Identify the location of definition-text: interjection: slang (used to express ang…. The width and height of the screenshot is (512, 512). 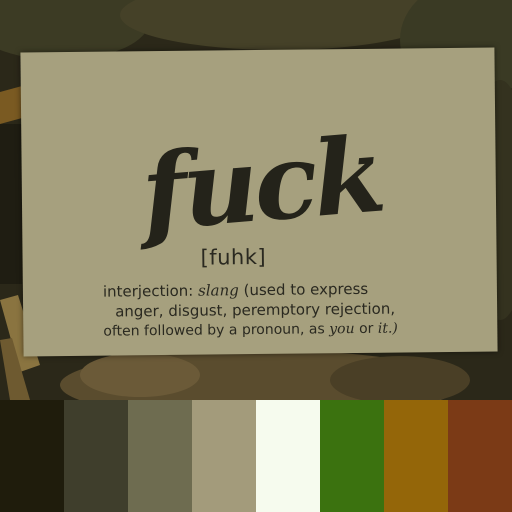
(296, 310).